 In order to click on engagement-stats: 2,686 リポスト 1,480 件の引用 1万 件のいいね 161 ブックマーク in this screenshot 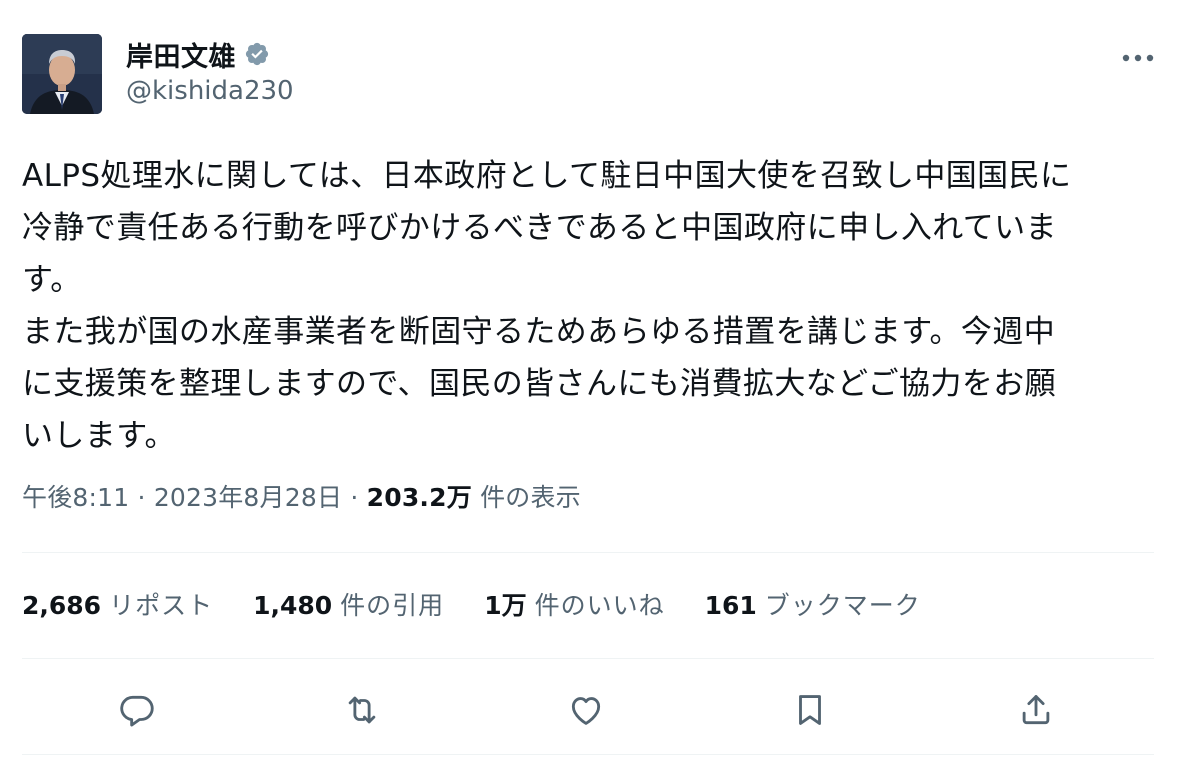, I will do `click(491, 604)`.